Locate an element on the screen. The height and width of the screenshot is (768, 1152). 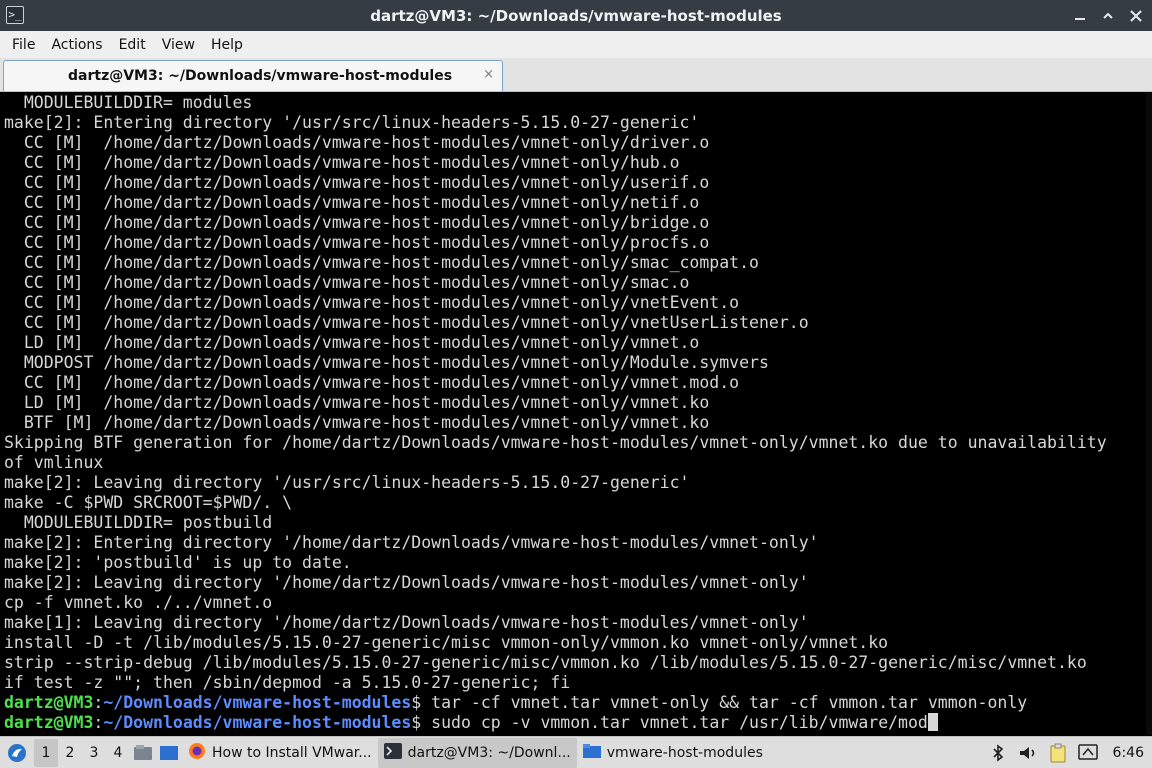
show-desktop-icon is located at coordinates (169, 752).